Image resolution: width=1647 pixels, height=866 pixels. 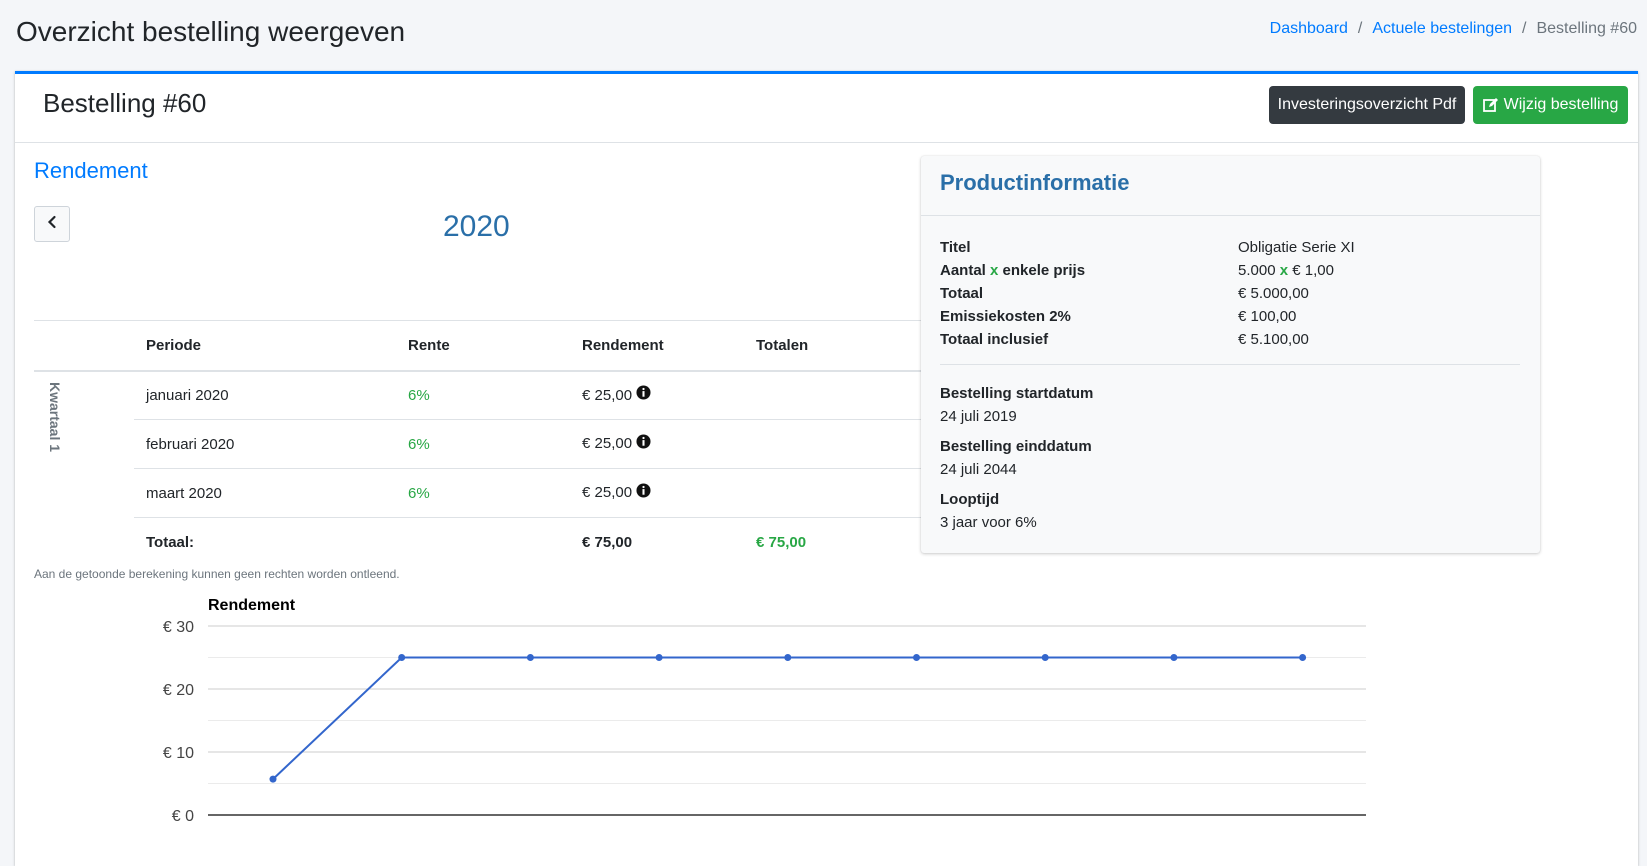 I want to click on total-return: € 75,00, so click(x=657, y=542).